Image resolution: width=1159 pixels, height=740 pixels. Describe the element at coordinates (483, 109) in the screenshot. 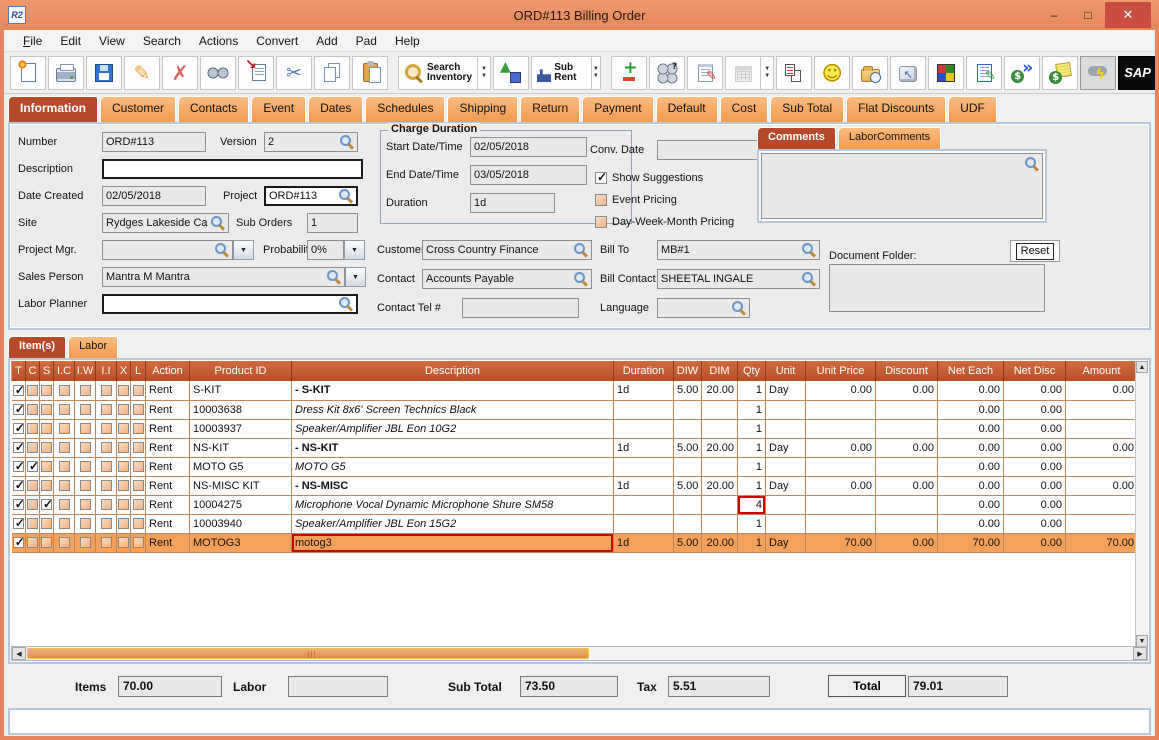

I see `tab-shipping: Shipping` at that location.